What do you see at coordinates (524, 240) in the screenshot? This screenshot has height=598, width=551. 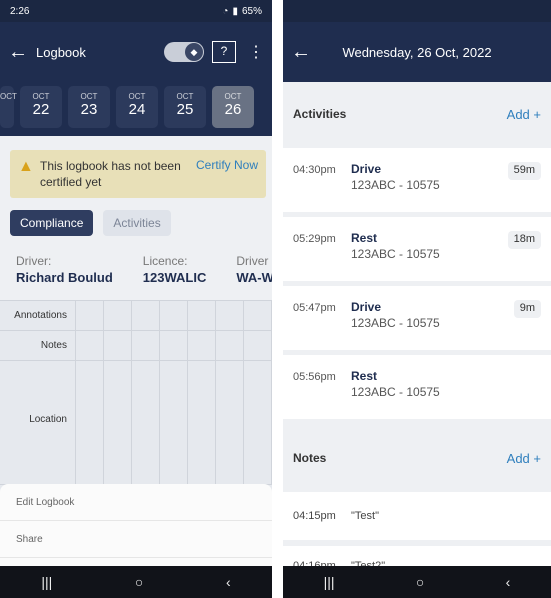 I see `activity-duration: 18m` at bounding box center [524, 240].